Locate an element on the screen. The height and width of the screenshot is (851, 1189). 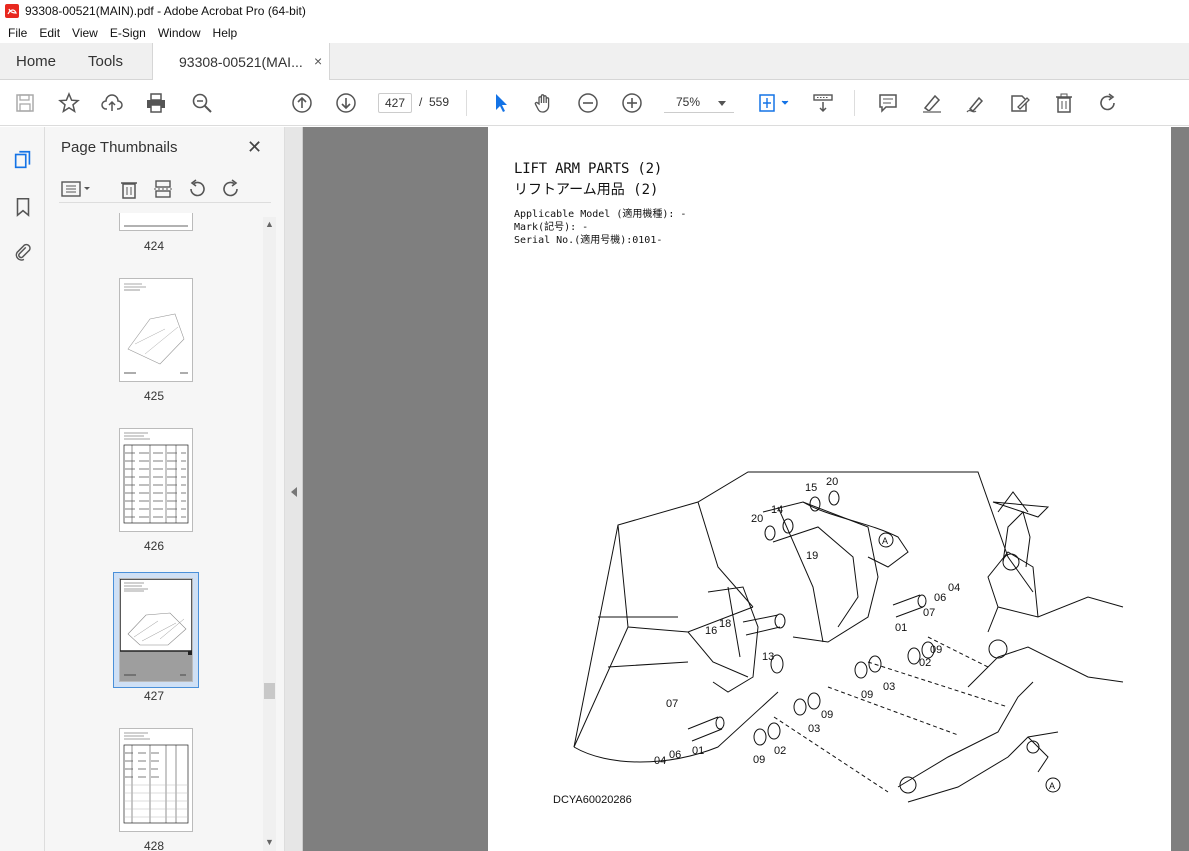
thumbnail-list: 424 425 426 427 428 is located at coordinates (154, 532).